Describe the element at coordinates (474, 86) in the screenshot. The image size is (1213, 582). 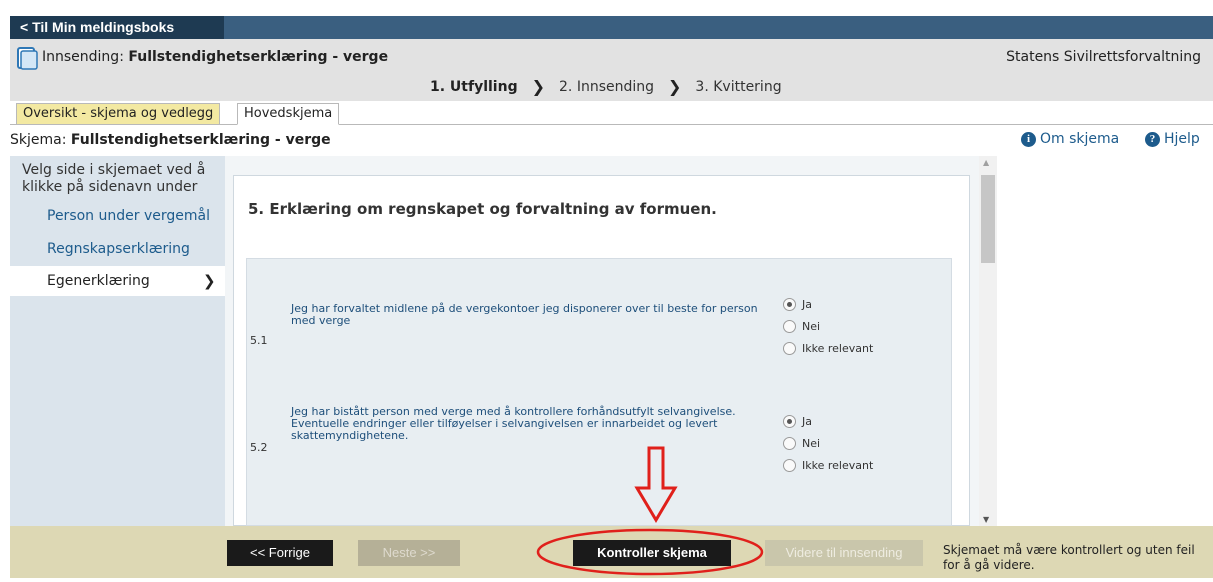
I see `step-utfylling: 1. Utfylling` at that location.